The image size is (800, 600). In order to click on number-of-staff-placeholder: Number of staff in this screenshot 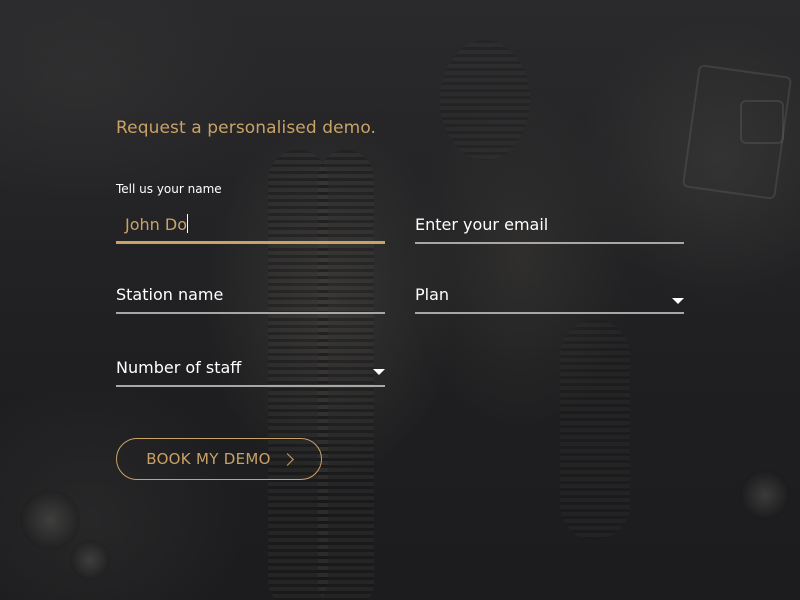, I will do `click(178, 367)`.